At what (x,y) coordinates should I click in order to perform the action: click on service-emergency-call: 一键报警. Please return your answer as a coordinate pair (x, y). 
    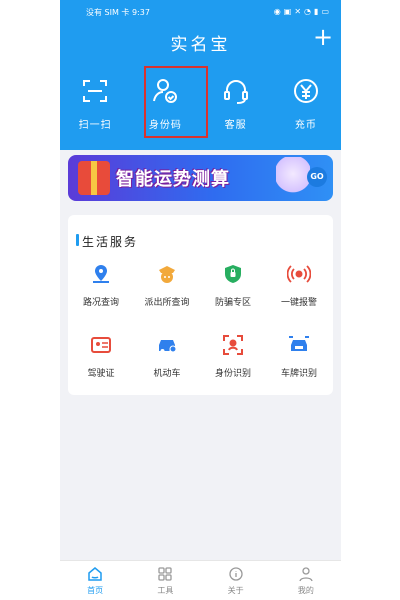
    Looking at the image, I should click on (299, 281).